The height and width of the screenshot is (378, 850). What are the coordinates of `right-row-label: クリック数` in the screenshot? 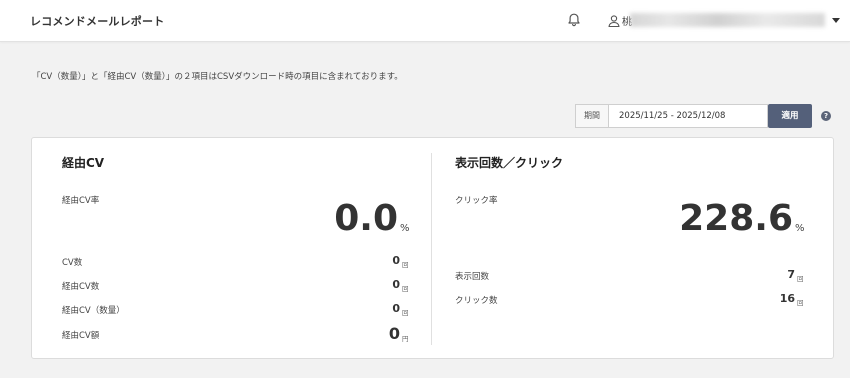 It's located at (476, 301).